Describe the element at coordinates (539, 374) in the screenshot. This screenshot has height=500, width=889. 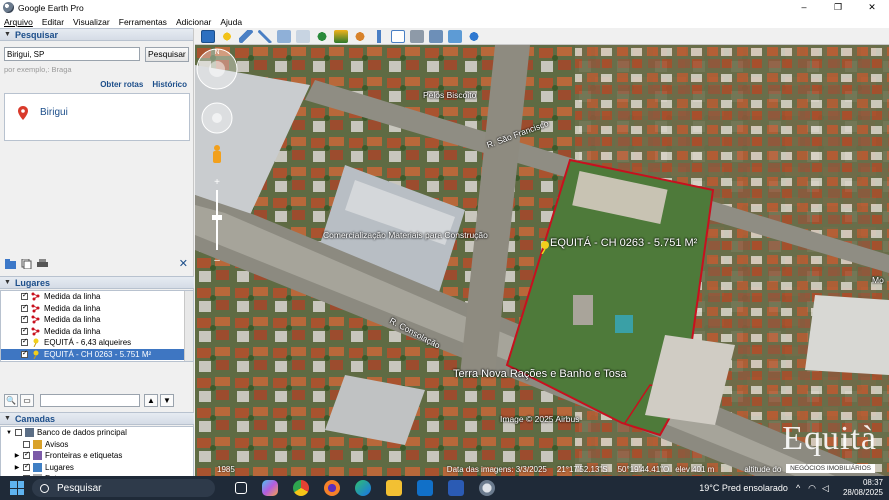
I see `map-label-poi: Terra Nova Rações e Banho e Tosa` at that location.